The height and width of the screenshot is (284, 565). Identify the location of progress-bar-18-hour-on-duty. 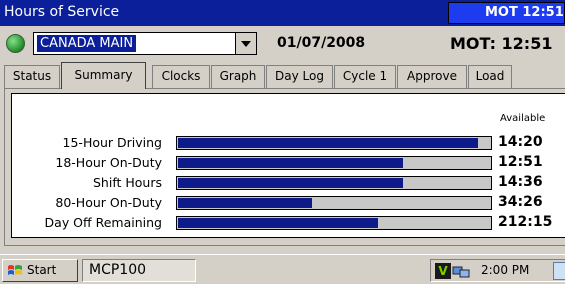
(334, 163).